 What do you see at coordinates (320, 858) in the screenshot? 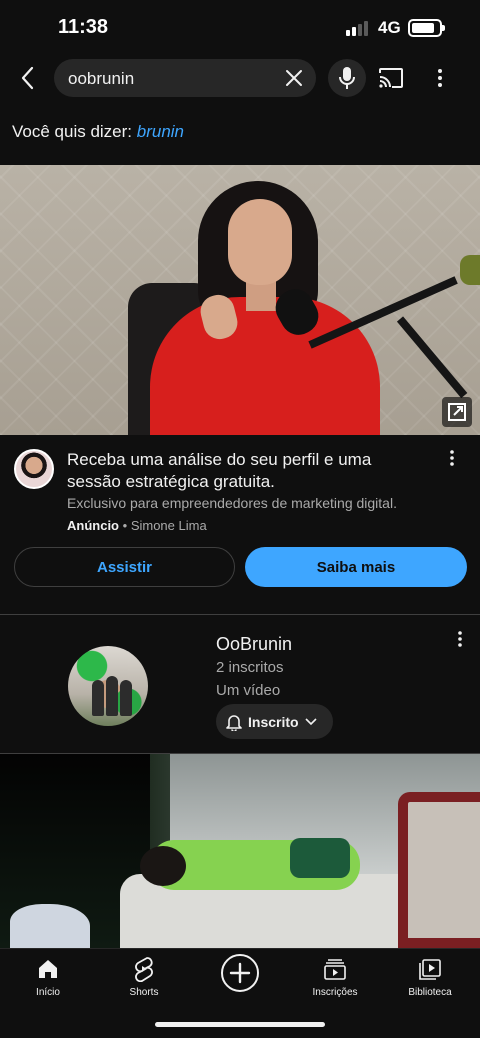
I see `thumb-clothing` at bounding box center [320, 858].